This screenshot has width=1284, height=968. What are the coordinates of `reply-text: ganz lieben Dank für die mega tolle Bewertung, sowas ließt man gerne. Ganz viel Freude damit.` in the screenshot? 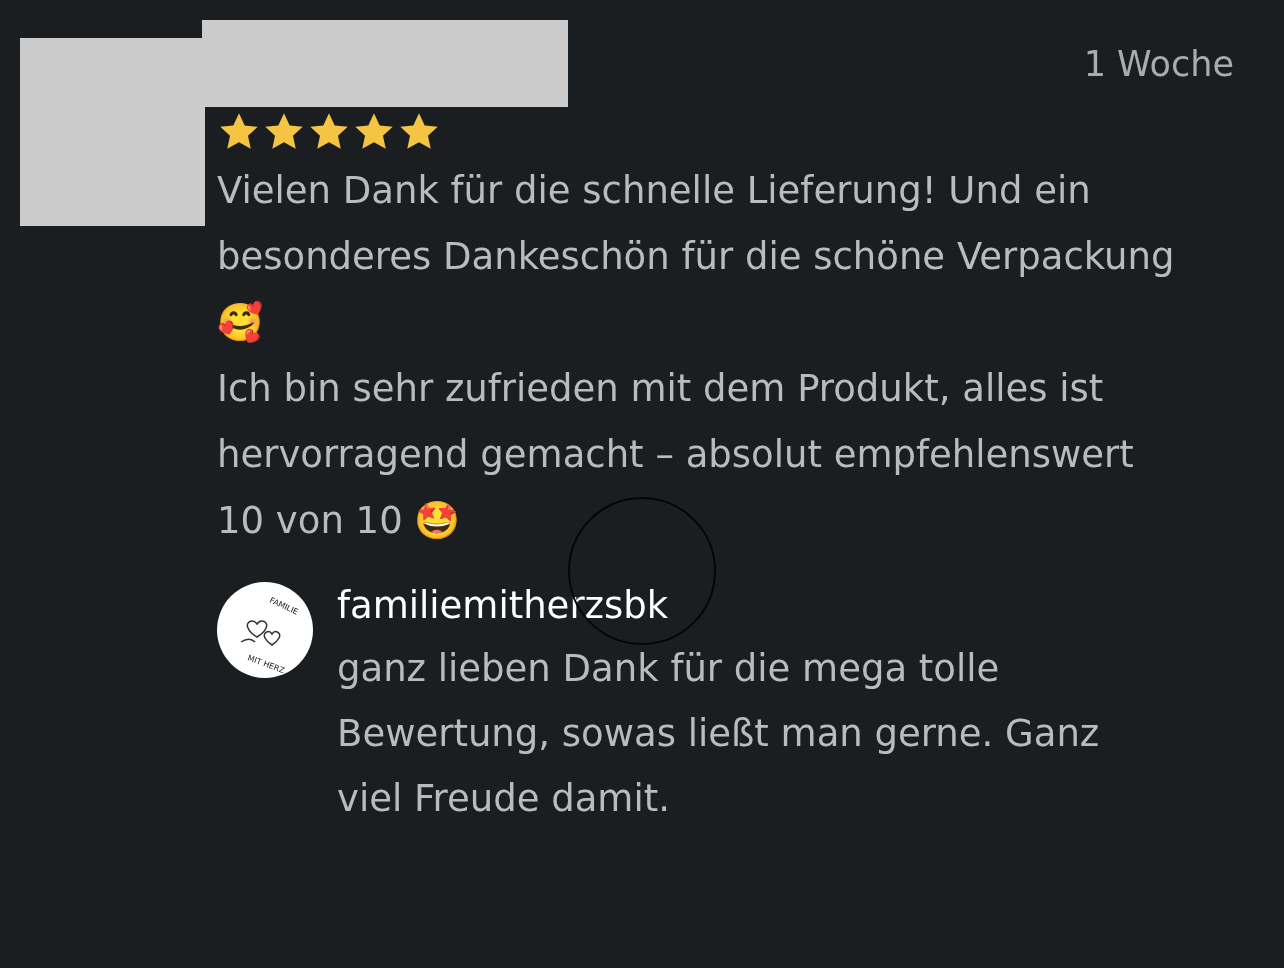 It's located at (719, 734).